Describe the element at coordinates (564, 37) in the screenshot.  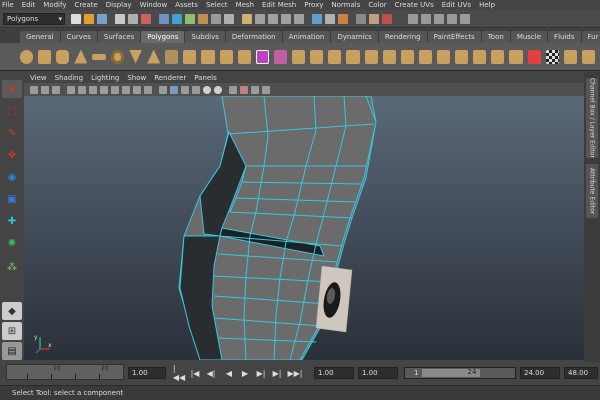
I see `tab-fluids: Fluids` at that location.